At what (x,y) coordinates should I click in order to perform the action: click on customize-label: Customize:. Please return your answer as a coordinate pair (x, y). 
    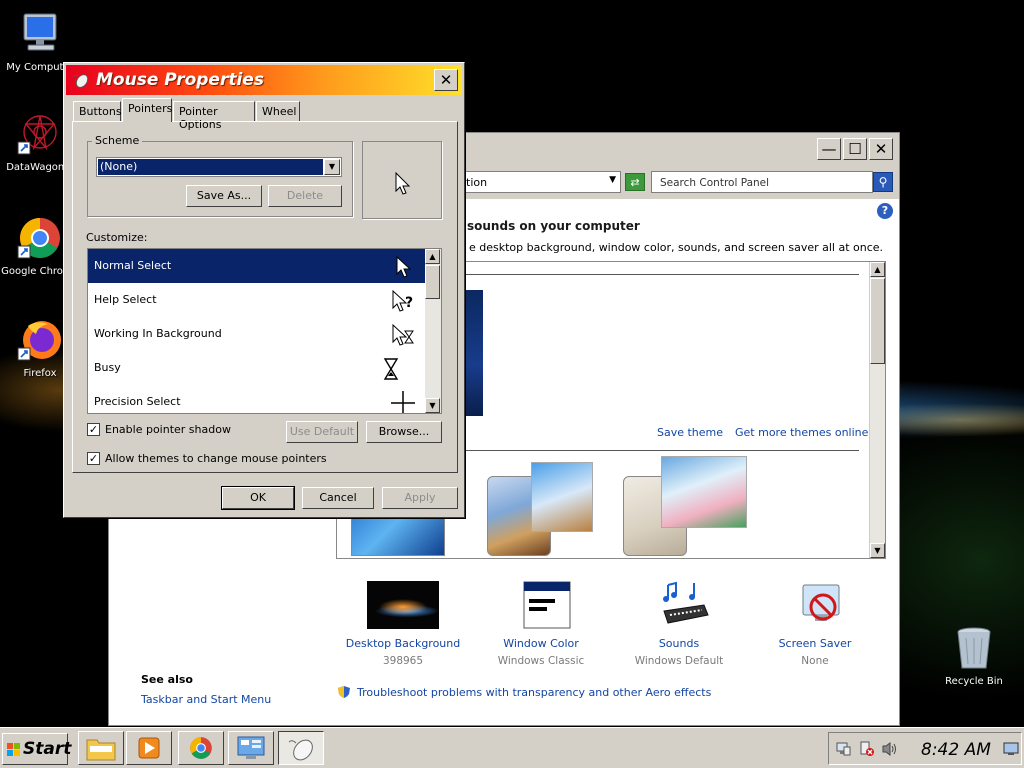
    Looking at the image, I should click on (117, 237).